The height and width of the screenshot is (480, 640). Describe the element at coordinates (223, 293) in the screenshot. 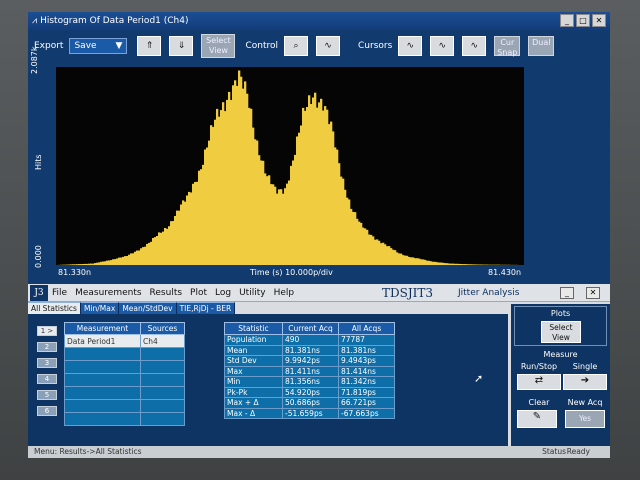

I see `menu-log: Log` at that location.